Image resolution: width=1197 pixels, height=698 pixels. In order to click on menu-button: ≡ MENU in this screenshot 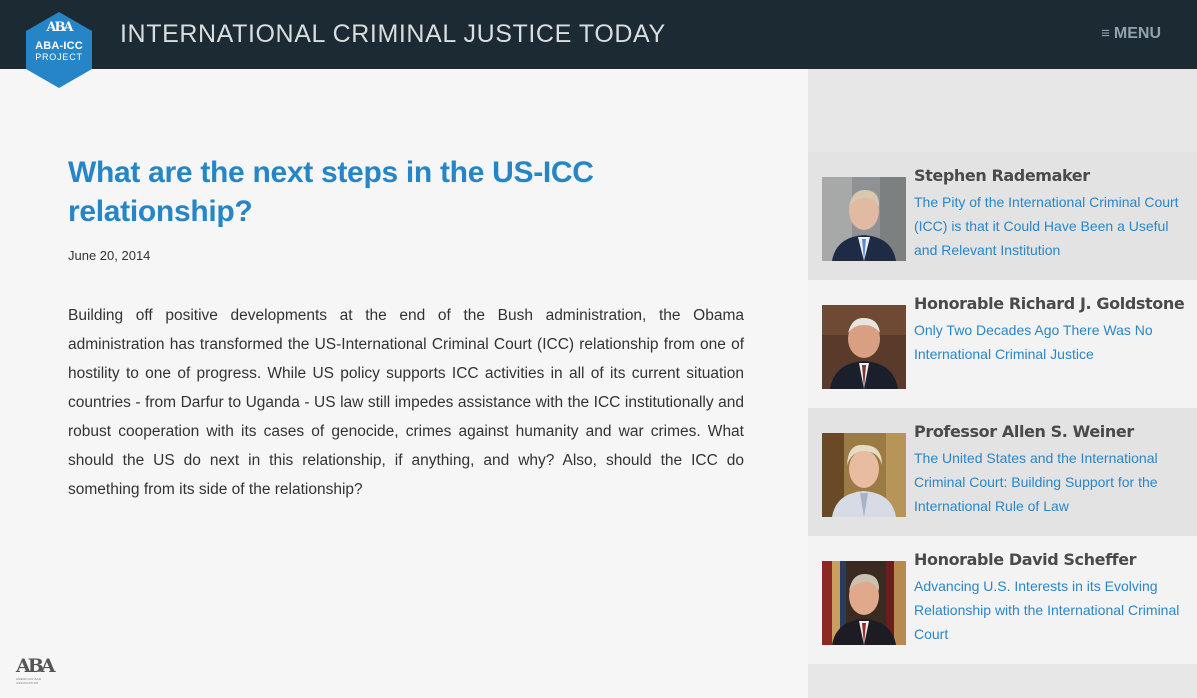, I will do `click(1131, 34)`.